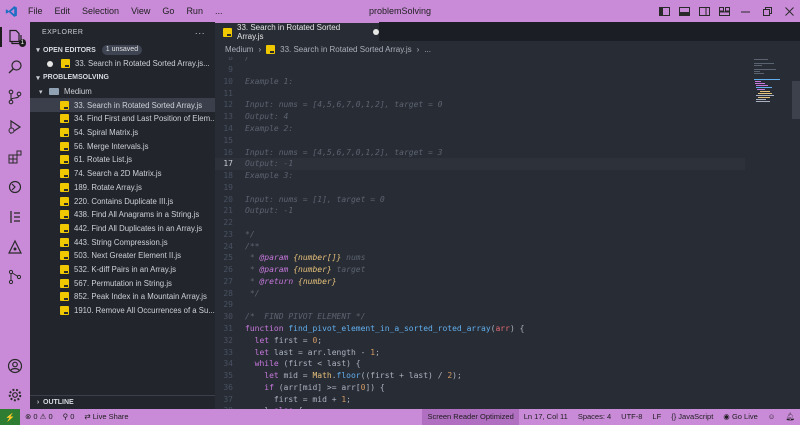 The image size is (800, 425). Describe the element at coordinates (656, 417) in the screenshot. I see `end-of-line: LF` at that location.